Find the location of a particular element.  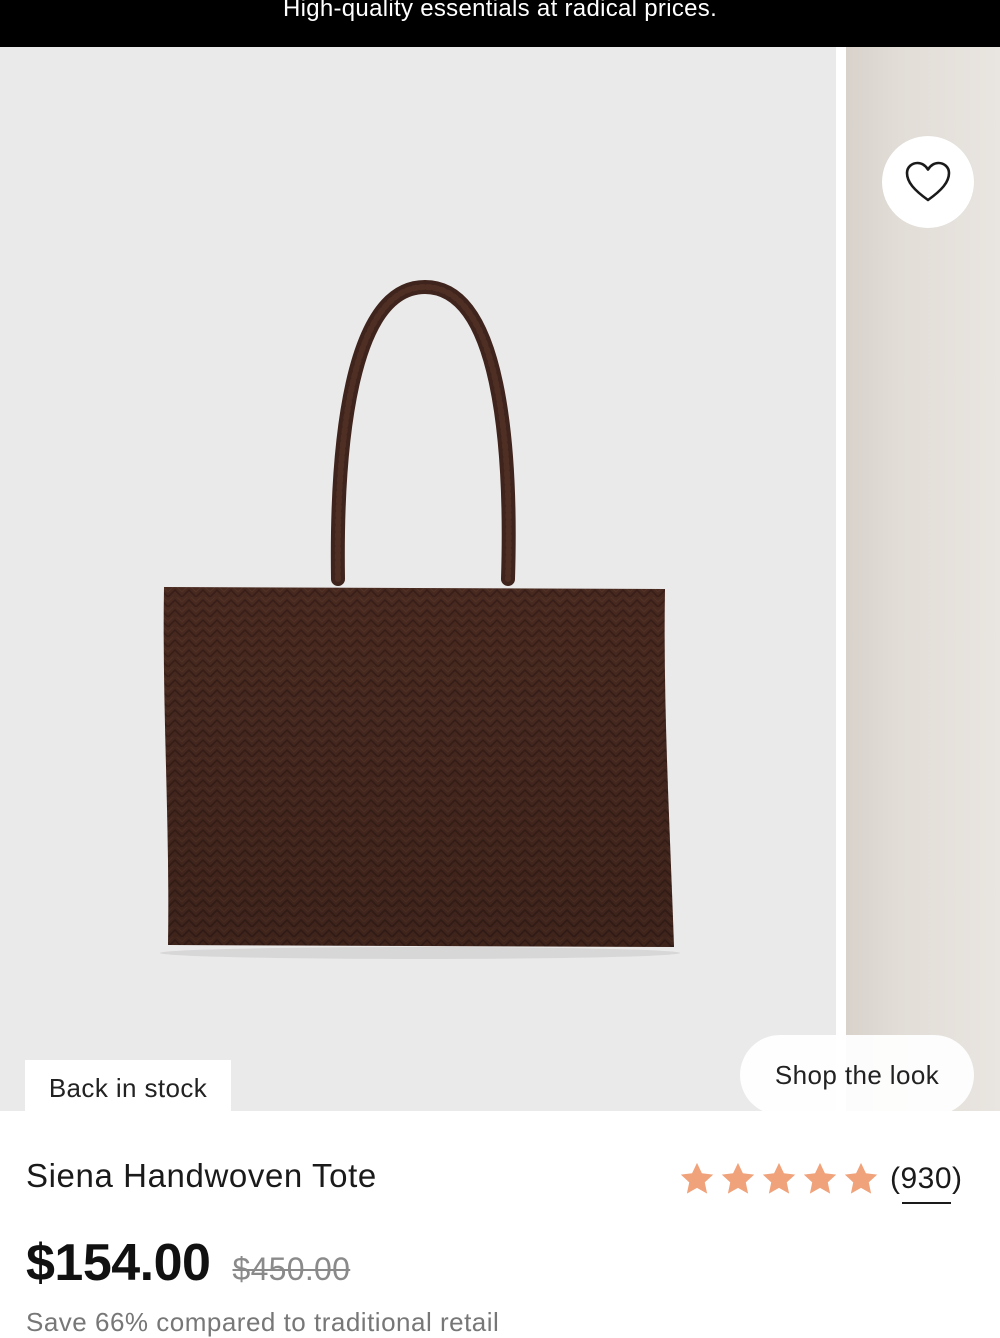

savings-text: Save 66% compared to traditional retail is located at coordinates (263, 1322).